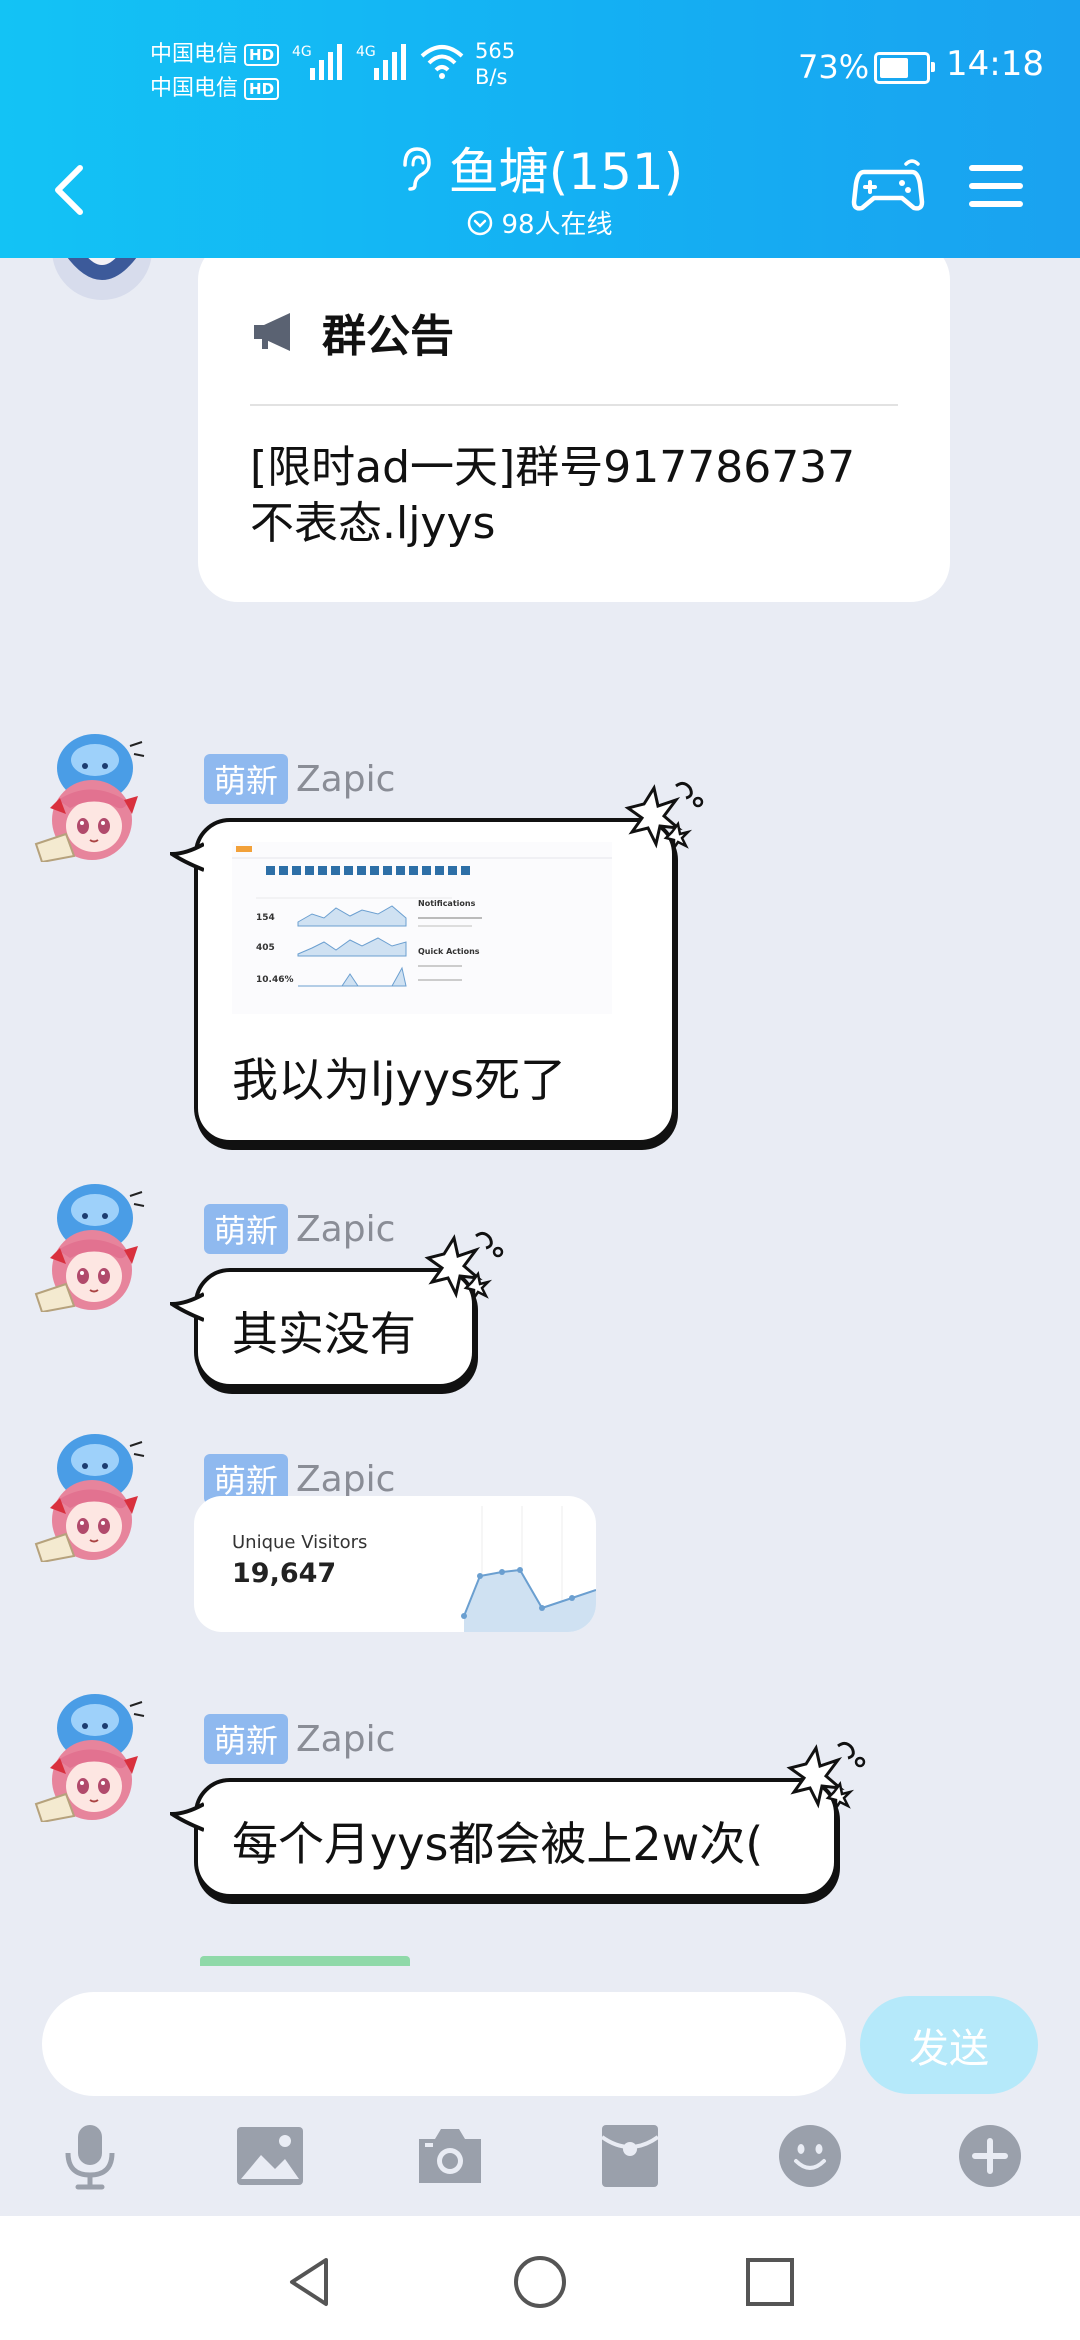 Image resolution: width=1080 pixels, height=2340 pixels. What do you see at coordinates (272, 332) in the screenshot?
I see `megaphone-icon` at bounding box center [272, 332].